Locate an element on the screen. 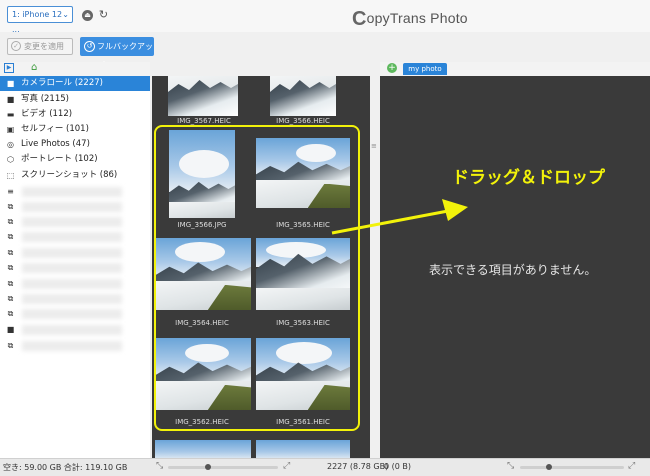 This screenshot has width=650, height=476. selfie-icon: ▣ is located at coordinates (10, 129).